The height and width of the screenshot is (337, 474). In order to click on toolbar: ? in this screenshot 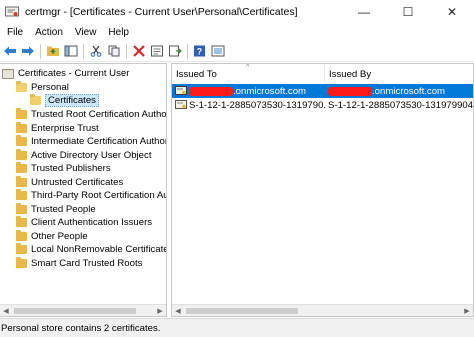, I will do `click(237, 51)`.